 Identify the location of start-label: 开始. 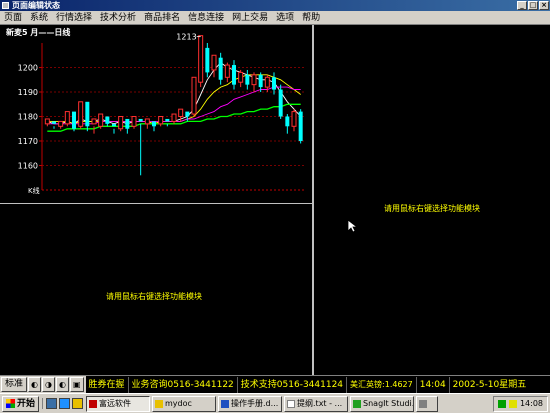
(26, 403).